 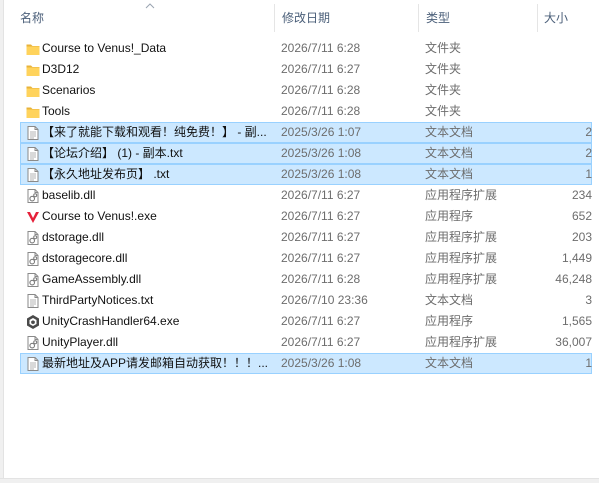 I want to click on column-header-name: 名称, so click(x=32, y=17).